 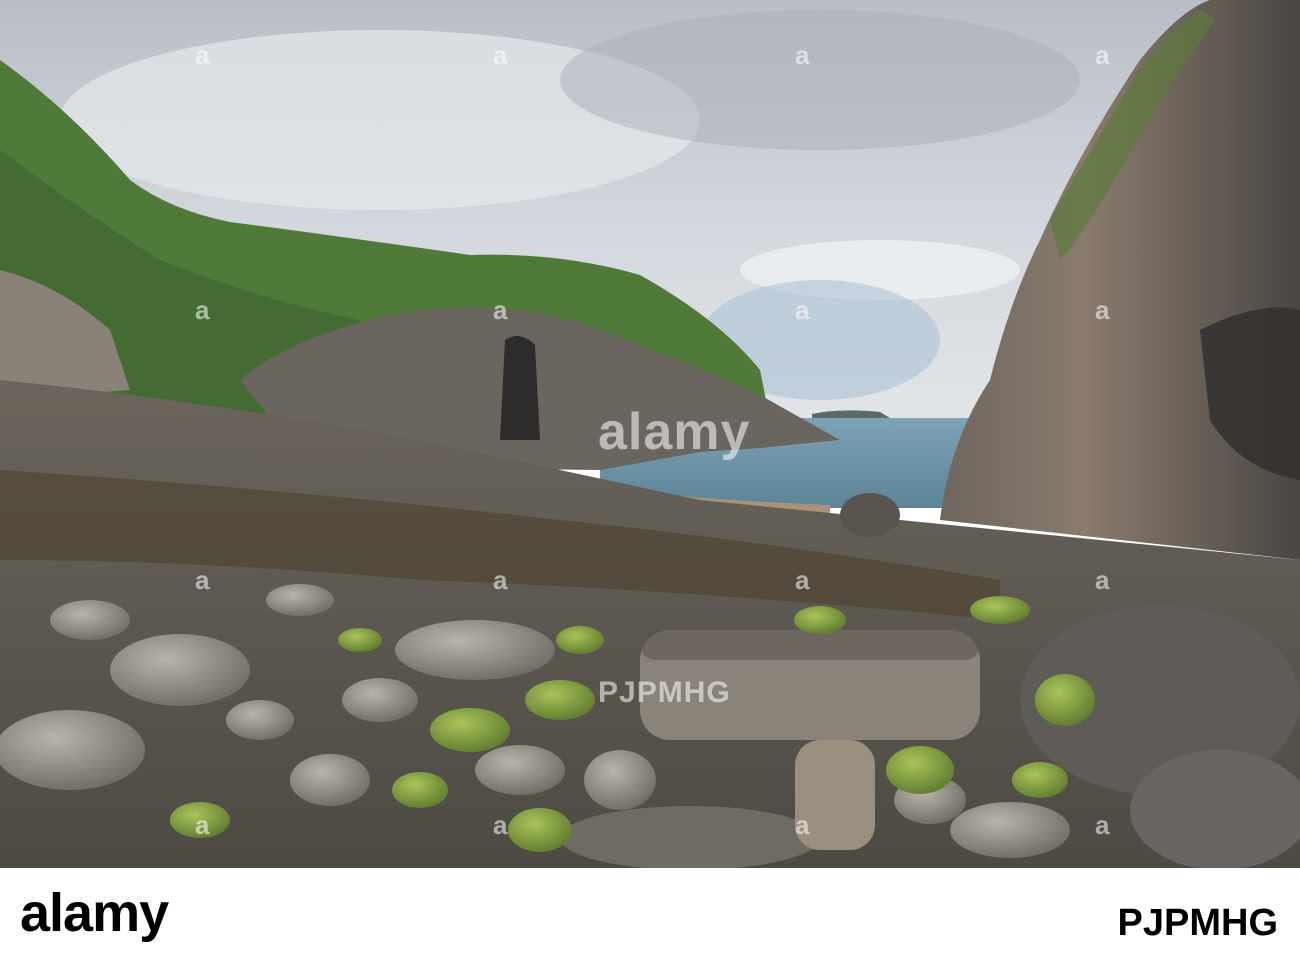 What do you see at coordinates (650, 912) in the screenshot?
I see `footer-bar` at bounding box center [650, 912].